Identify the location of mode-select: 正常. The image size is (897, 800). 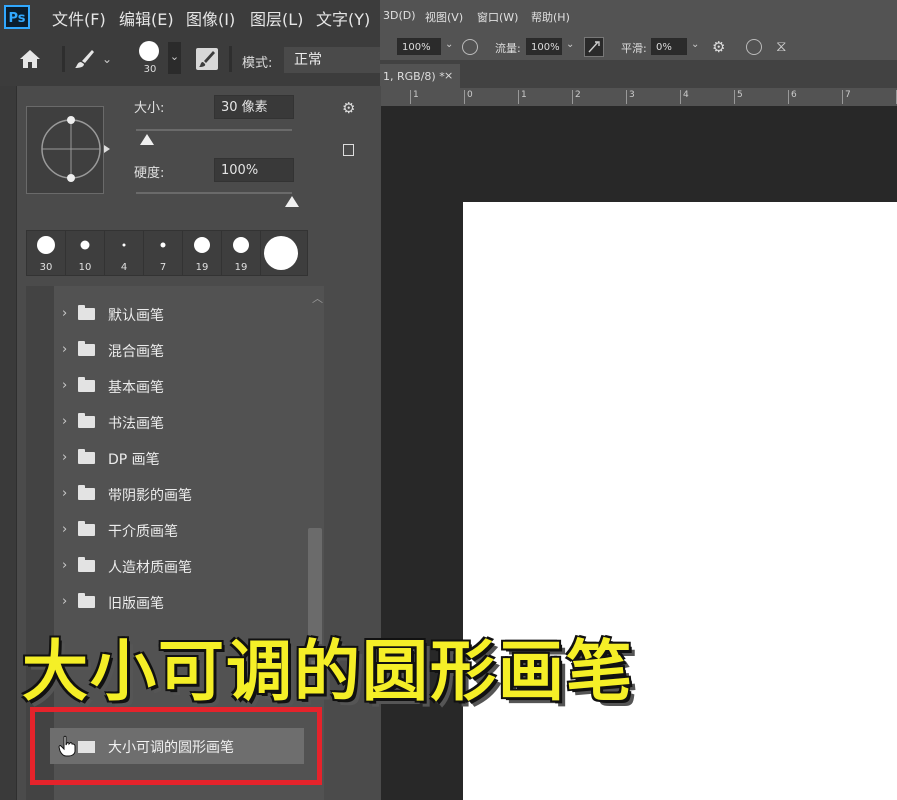
(332, 60).